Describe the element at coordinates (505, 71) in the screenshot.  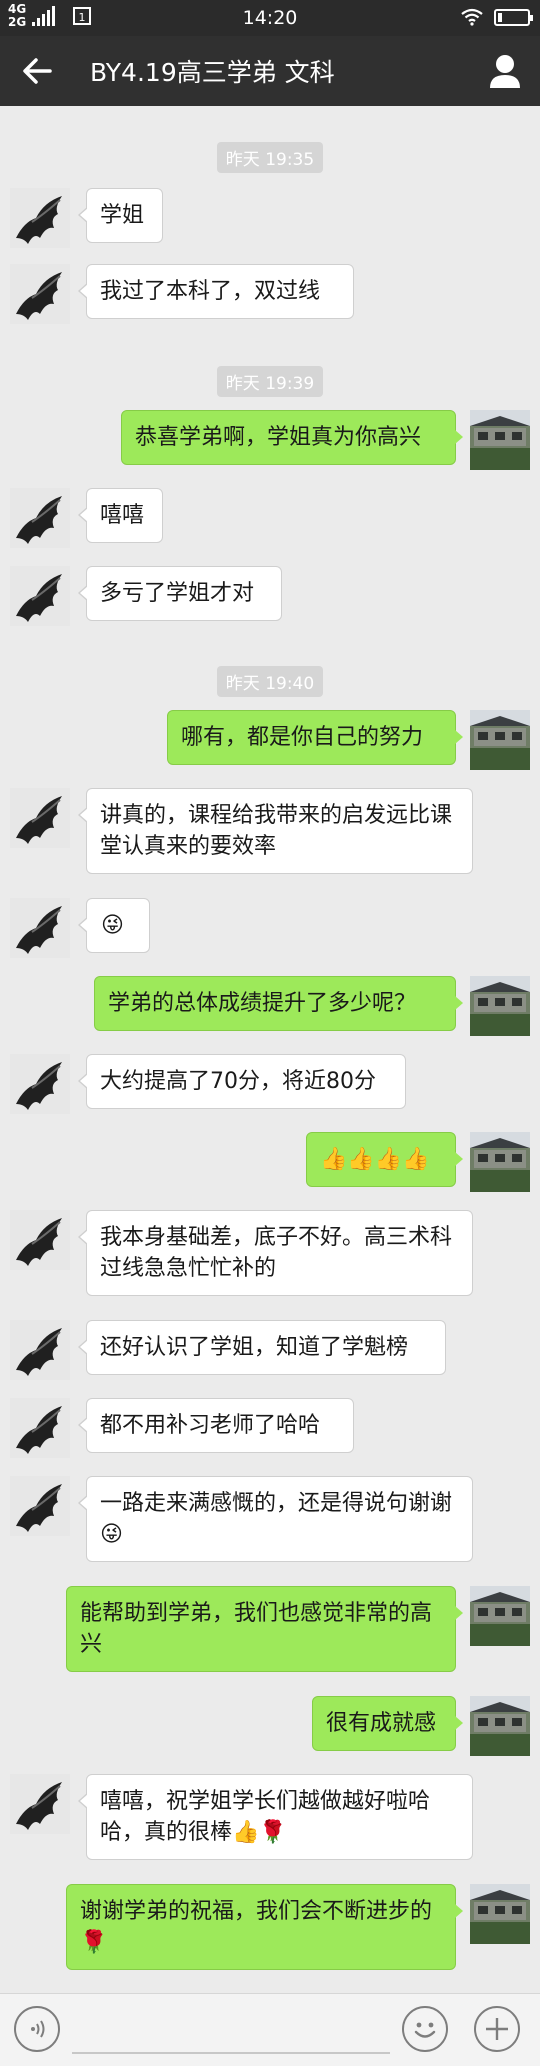
I see `person-icon` at that location.